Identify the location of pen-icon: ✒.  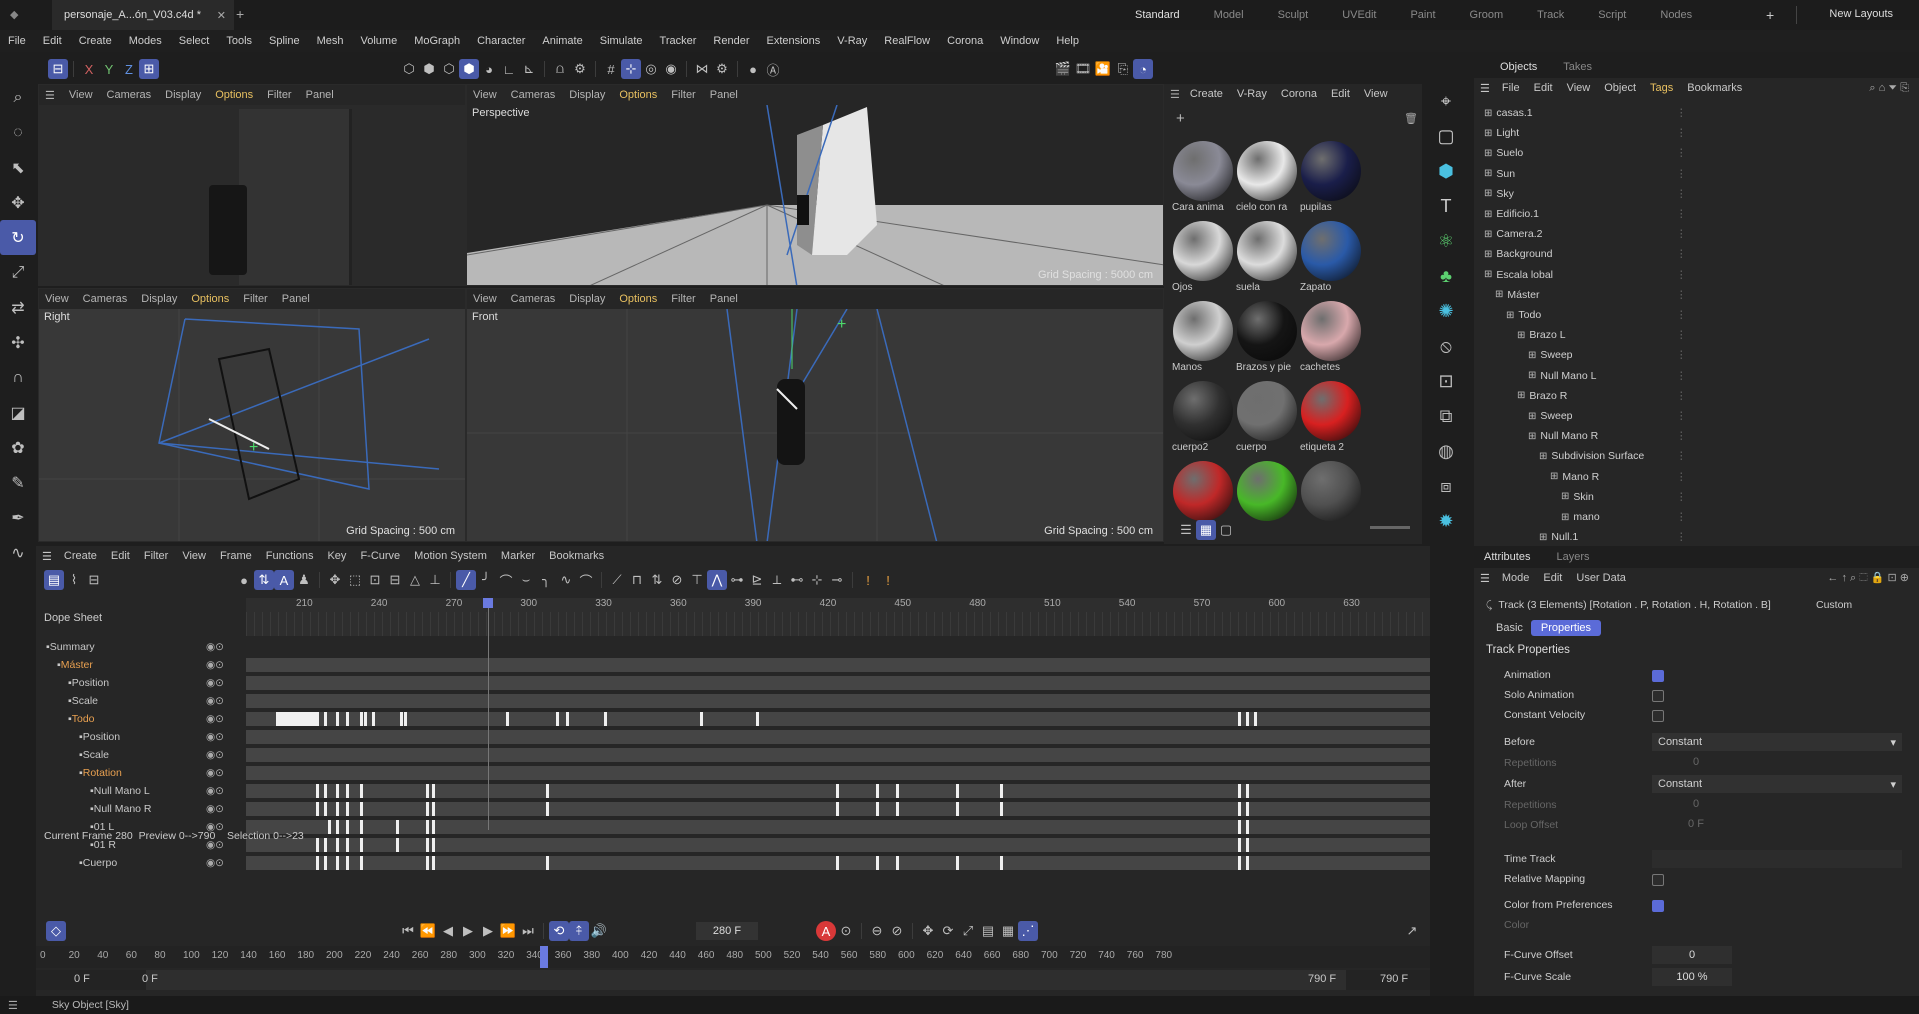
(18, 517).